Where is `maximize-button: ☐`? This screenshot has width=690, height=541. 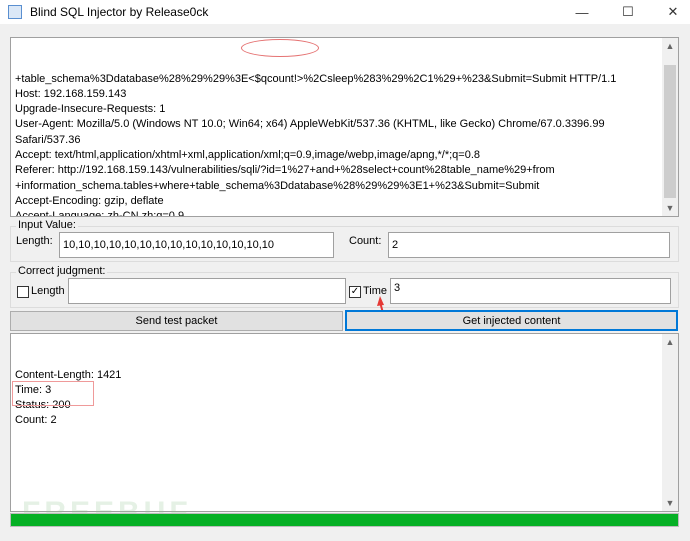 maximize-button: ☐ is located at coordinates (628, 12).